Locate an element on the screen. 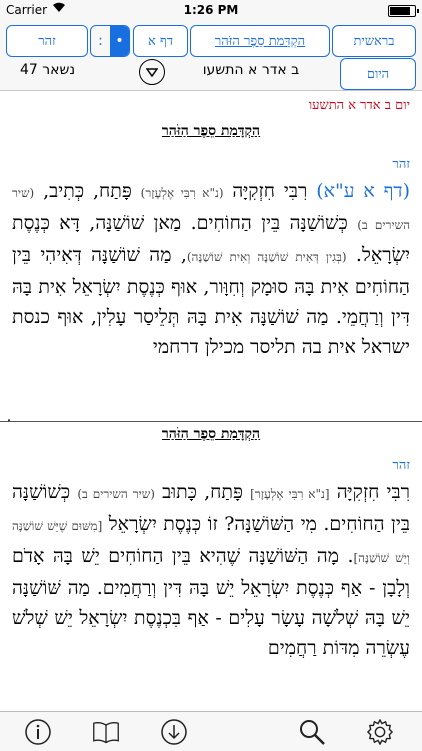 The height and width of the screenshot is (751, 422). status-bar: Carrier 1:26 PM is located at coordinates (211, 10).